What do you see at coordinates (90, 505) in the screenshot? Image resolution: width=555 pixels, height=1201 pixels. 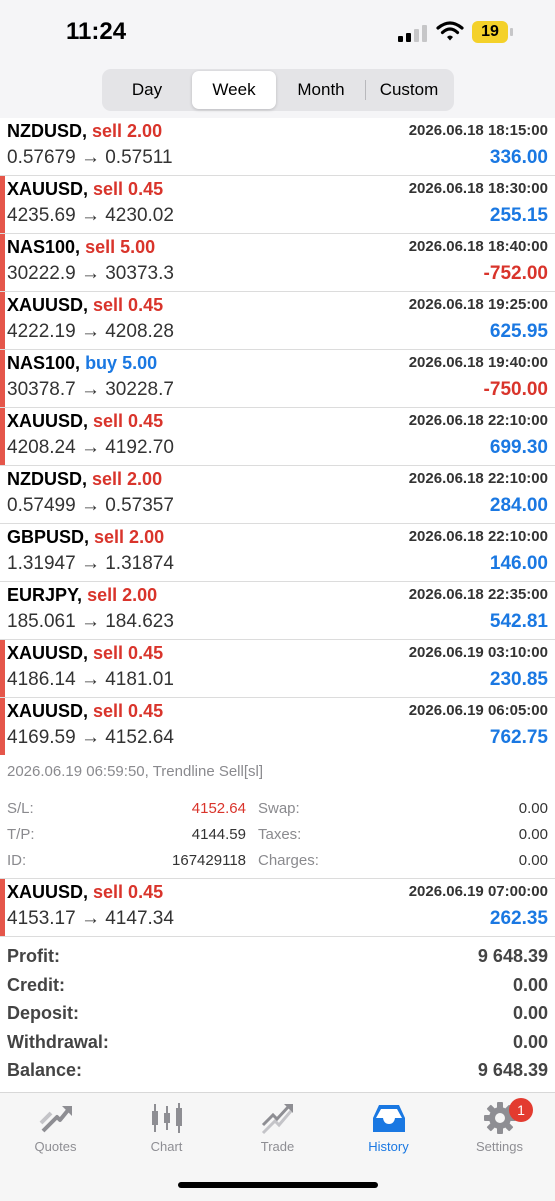 I see `deal-prices: 0.57499 → 0.57357` at bounding box center [90, 505].